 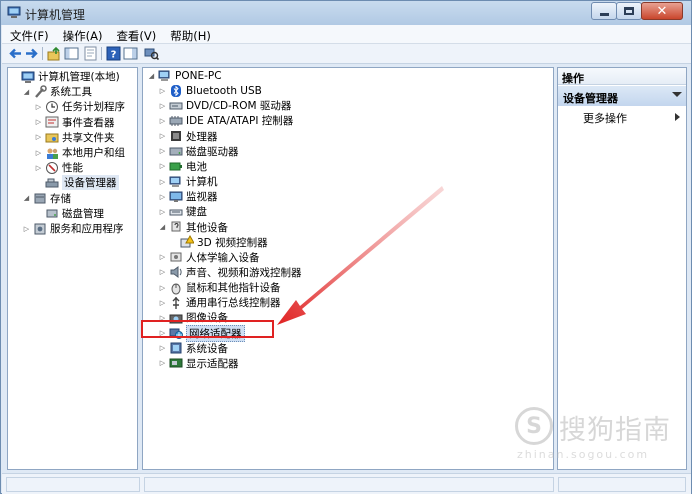 I want to click on device-tree-node: ◢ PONE-PC, so click(x=184, y=75).